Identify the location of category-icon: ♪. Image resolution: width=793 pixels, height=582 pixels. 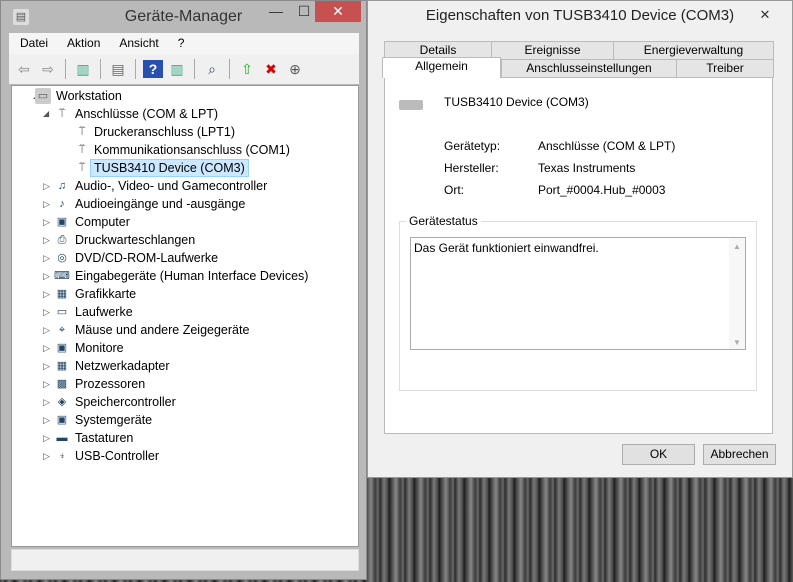
(62, 204).